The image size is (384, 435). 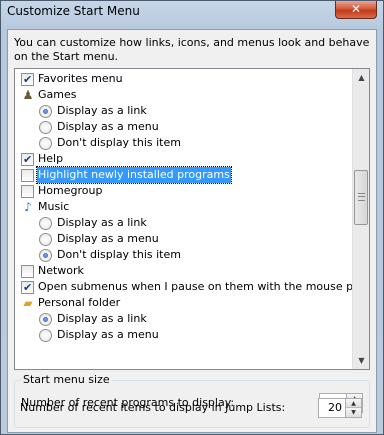 I want to click on option-label: Network, so click(x=61, y=270).